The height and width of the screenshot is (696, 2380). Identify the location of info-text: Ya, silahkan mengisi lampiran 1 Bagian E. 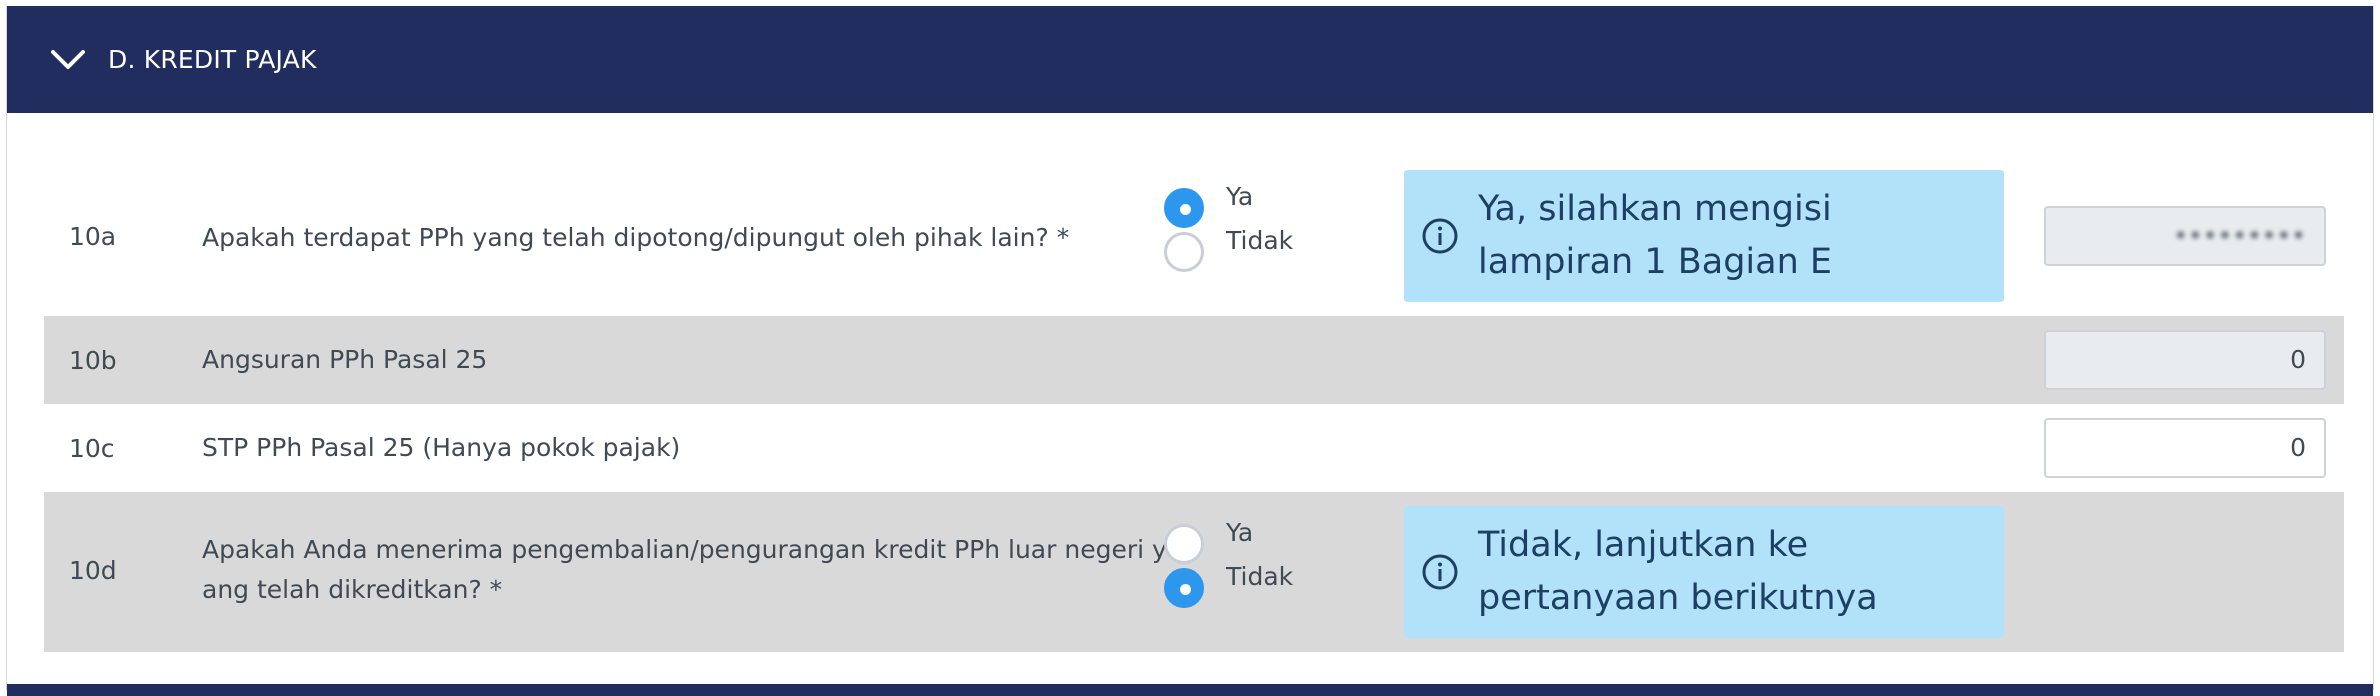
(1655, 235).